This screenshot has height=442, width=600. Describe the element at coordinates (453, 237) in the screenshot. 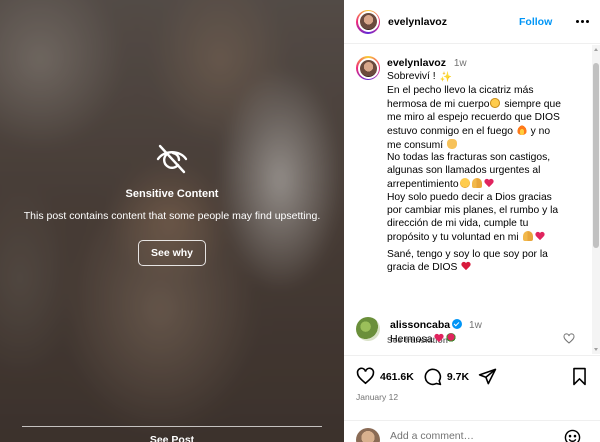

I see `caption-line: propósito y tu voluntad en mi` at that location.